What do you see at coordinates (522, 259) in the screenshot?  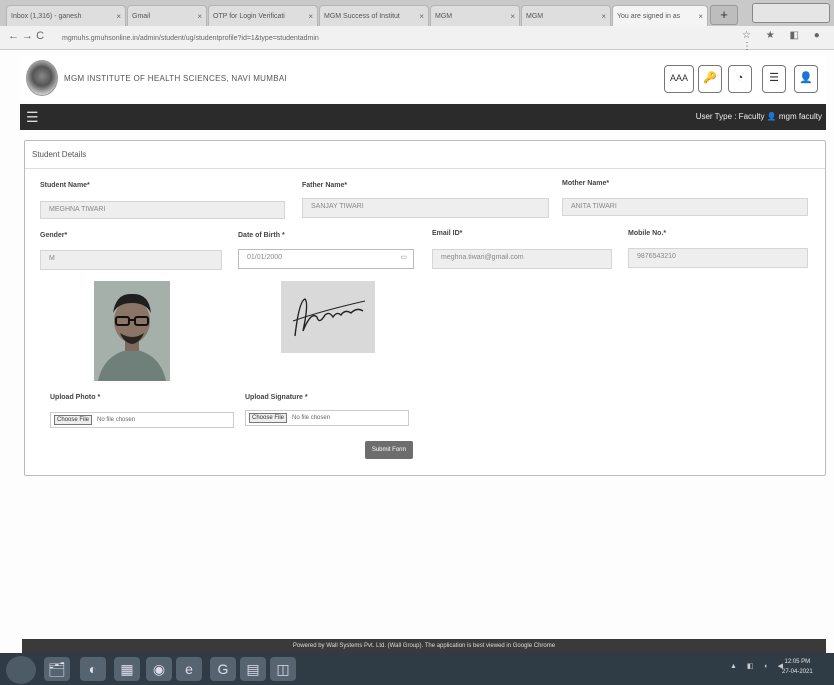 I see `email-field: meghna.tiwari@gmail.com` at bounding box center [522, 259].